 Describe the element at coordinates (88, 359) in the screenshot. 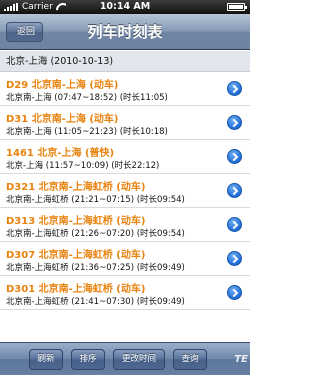

I see `sort-button: 排序` at that location.